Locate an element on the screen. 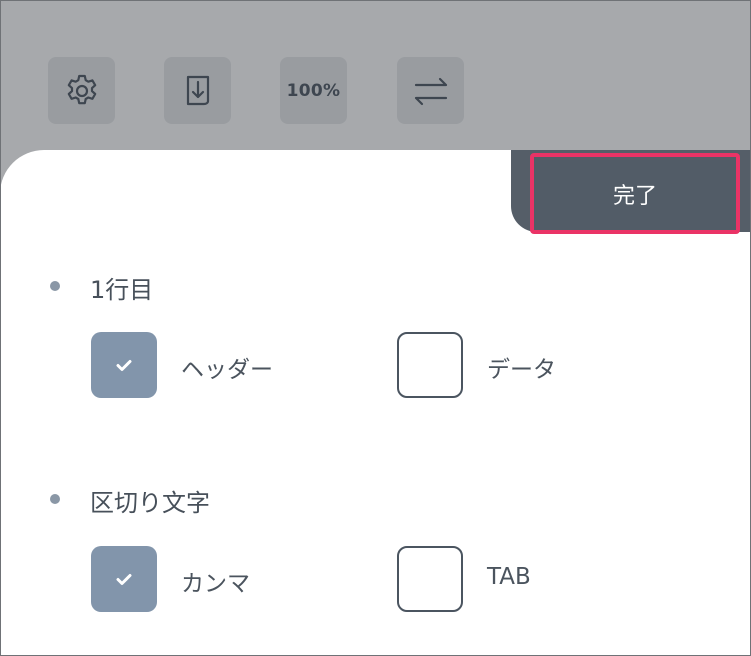  option-label-comma: カンマ is located at coordinates (215, 584).